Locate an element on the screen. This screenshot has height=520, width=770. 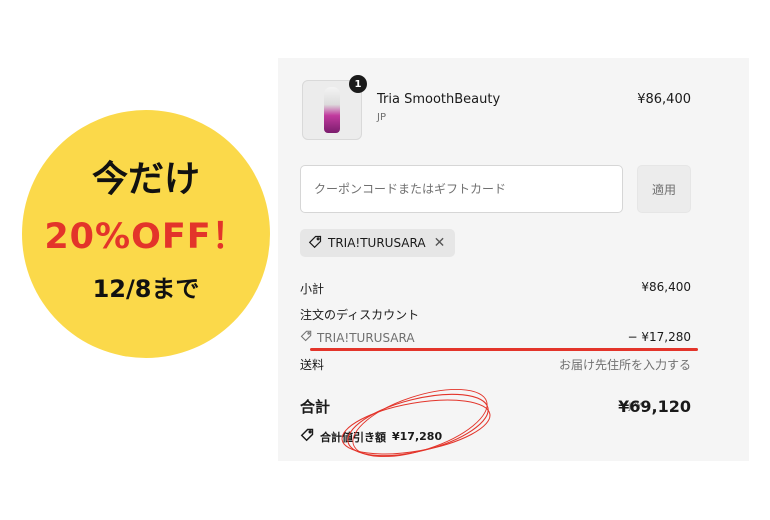
savings-label: 合計値引き額 is located at coordinates (353, 437).